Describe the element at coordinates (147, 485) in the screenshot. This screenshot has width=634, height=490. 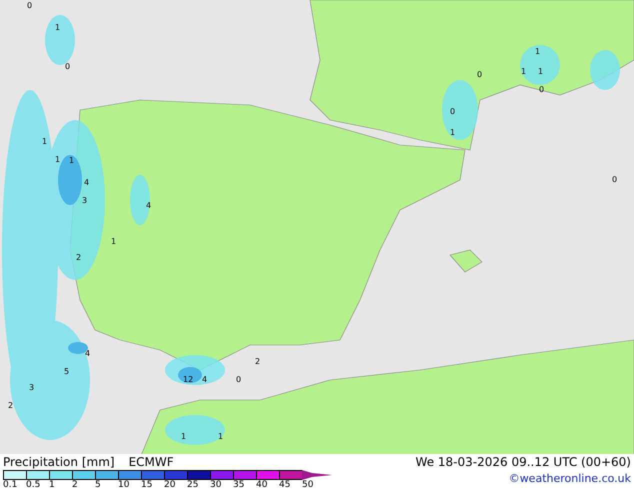
I see `scale-label: 15` at that location.